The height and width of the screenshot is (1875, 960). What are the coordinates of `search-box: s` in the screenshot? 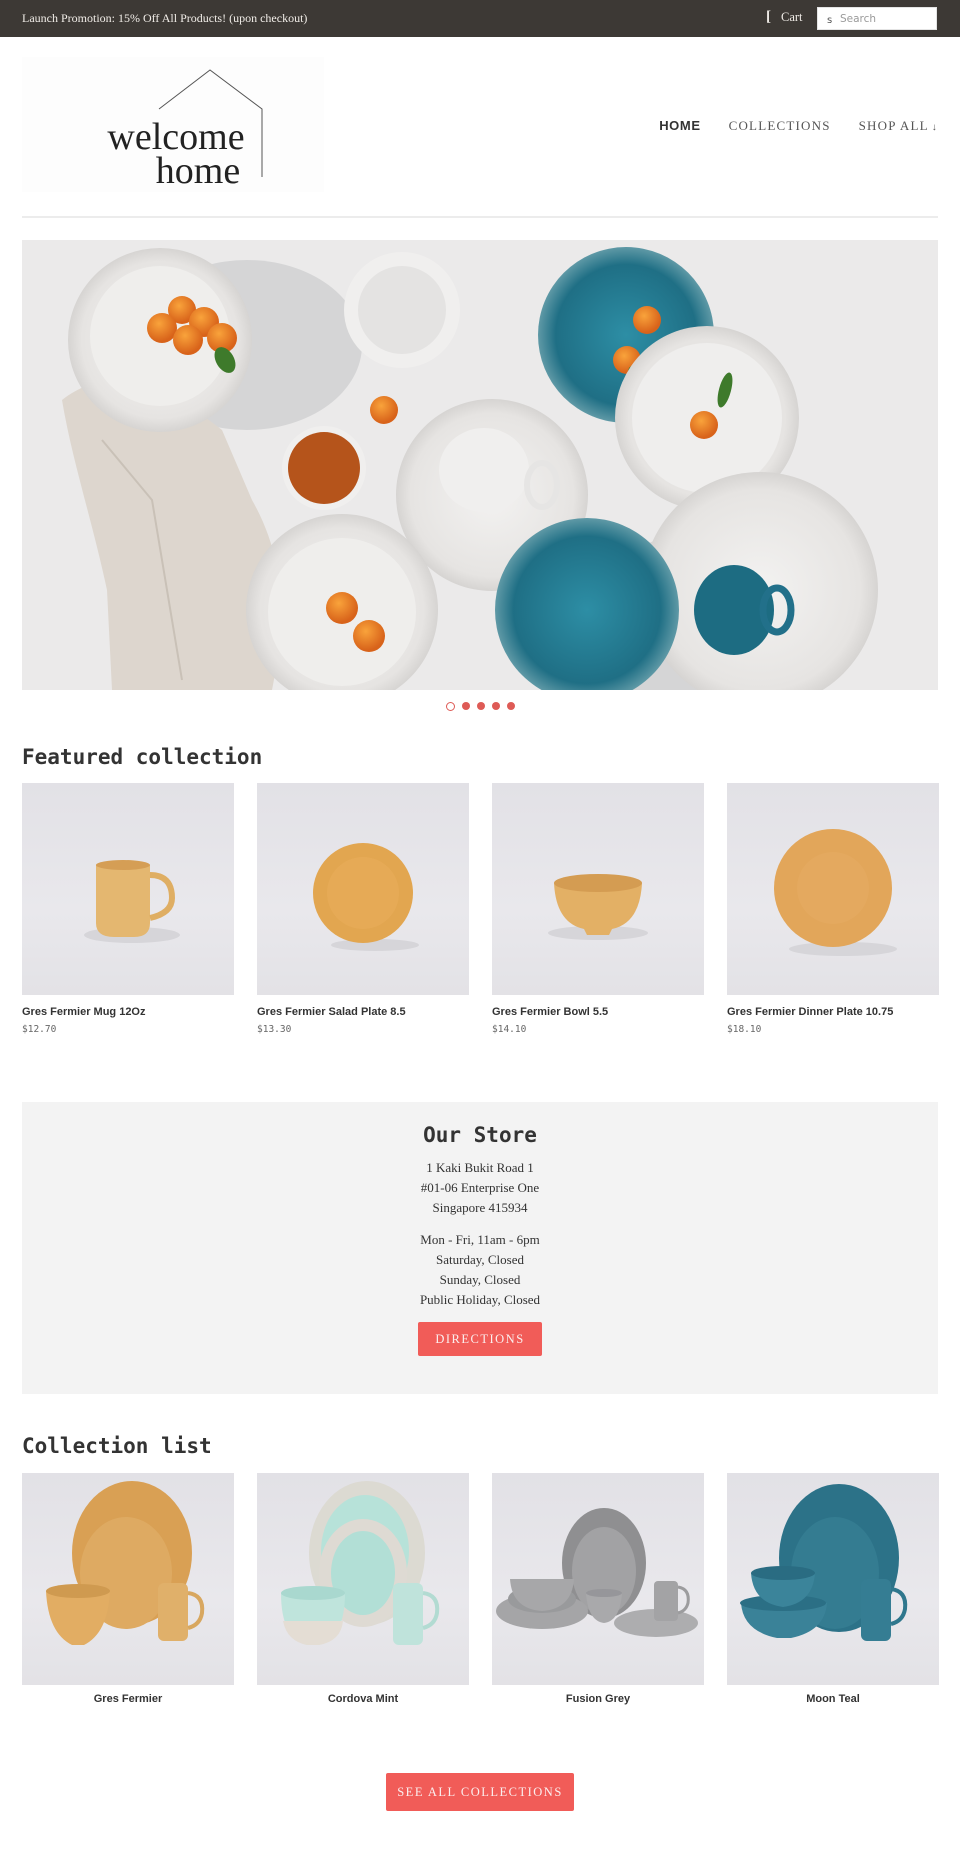 It's located at (877, 18).